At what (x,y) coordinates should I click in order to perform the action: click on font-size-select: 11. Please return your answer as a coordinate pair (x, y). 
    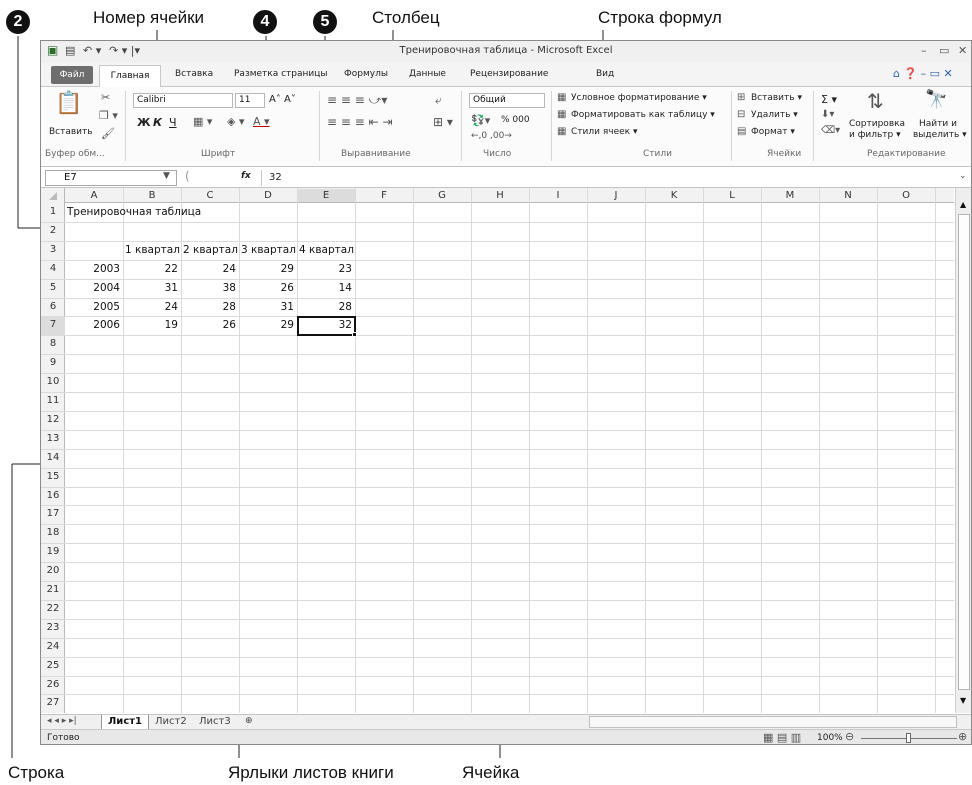
    Looking at the image, I should click on (250, 100).